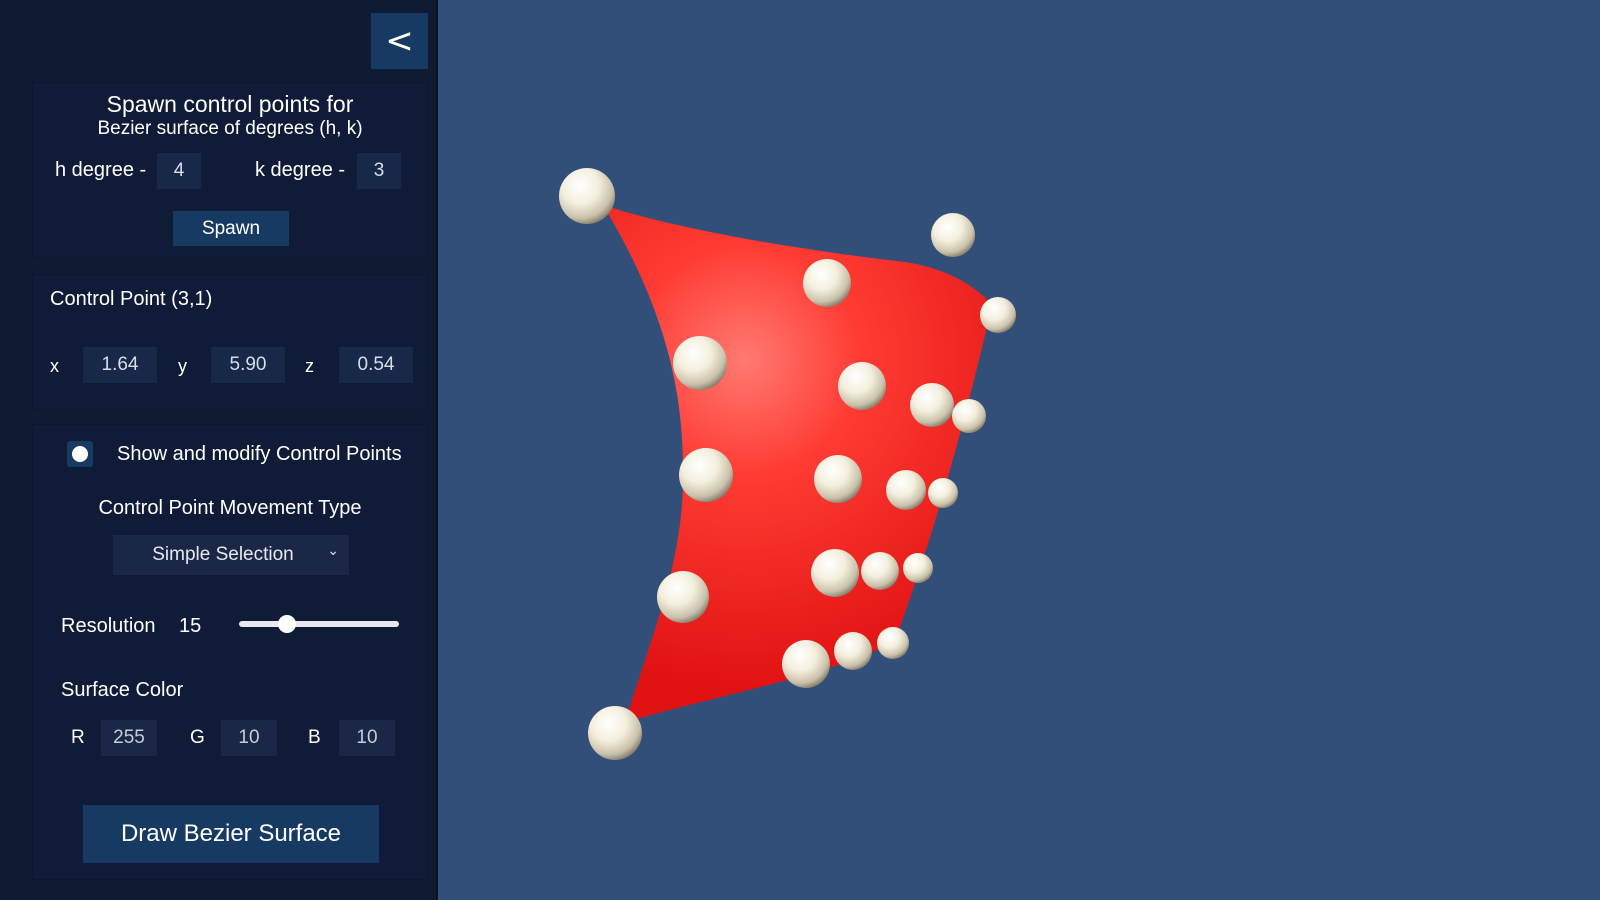  Describe the element at coordinates (230, 104) in the screenshot. I see `spawn-title: Spawn control points for` at that location.